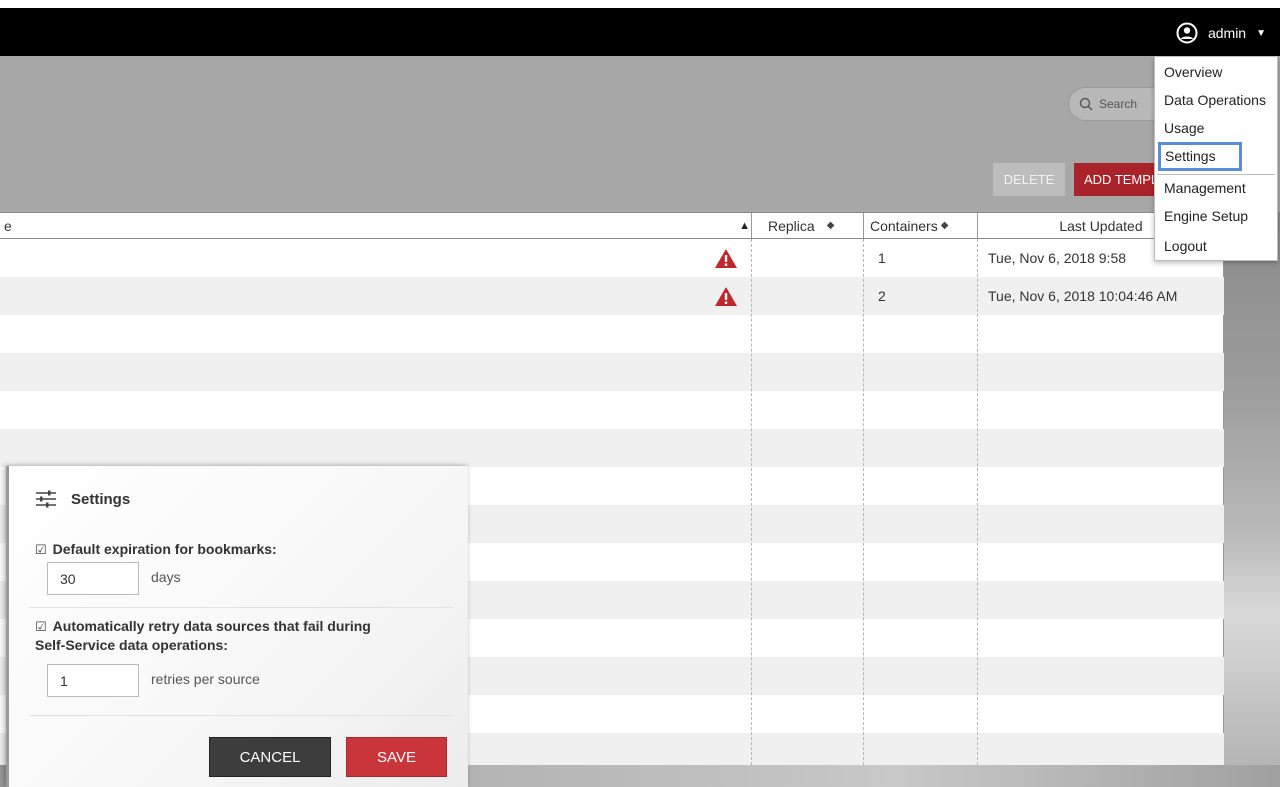  I want to click on table-header: e ▲ Replica ◆ Containers ◆ Last Updated, so click(612, 225).